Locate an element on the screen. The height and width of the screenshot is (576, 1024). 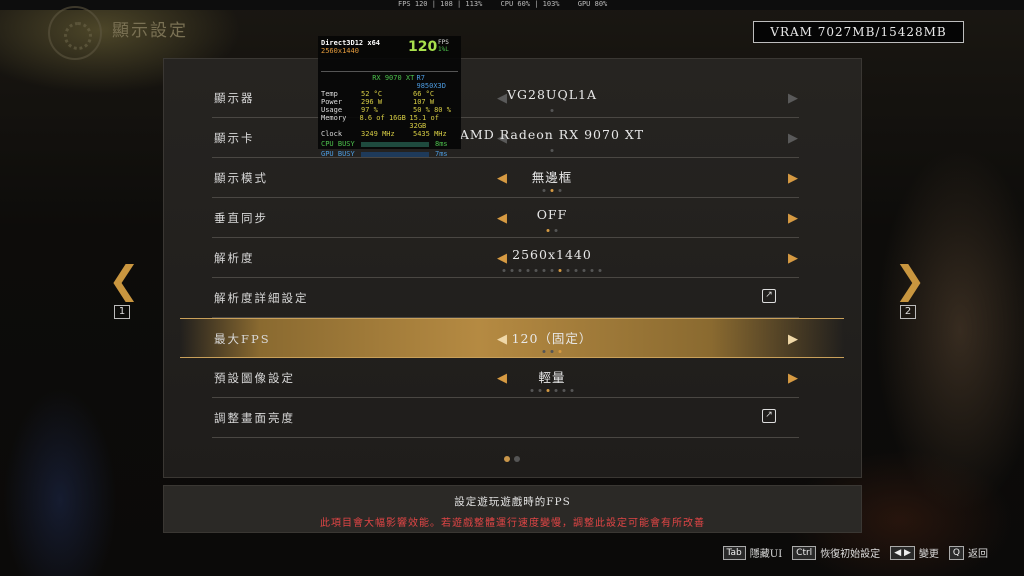
setting-label: 調整畫面亮度 is located at coordinates (254, 418).